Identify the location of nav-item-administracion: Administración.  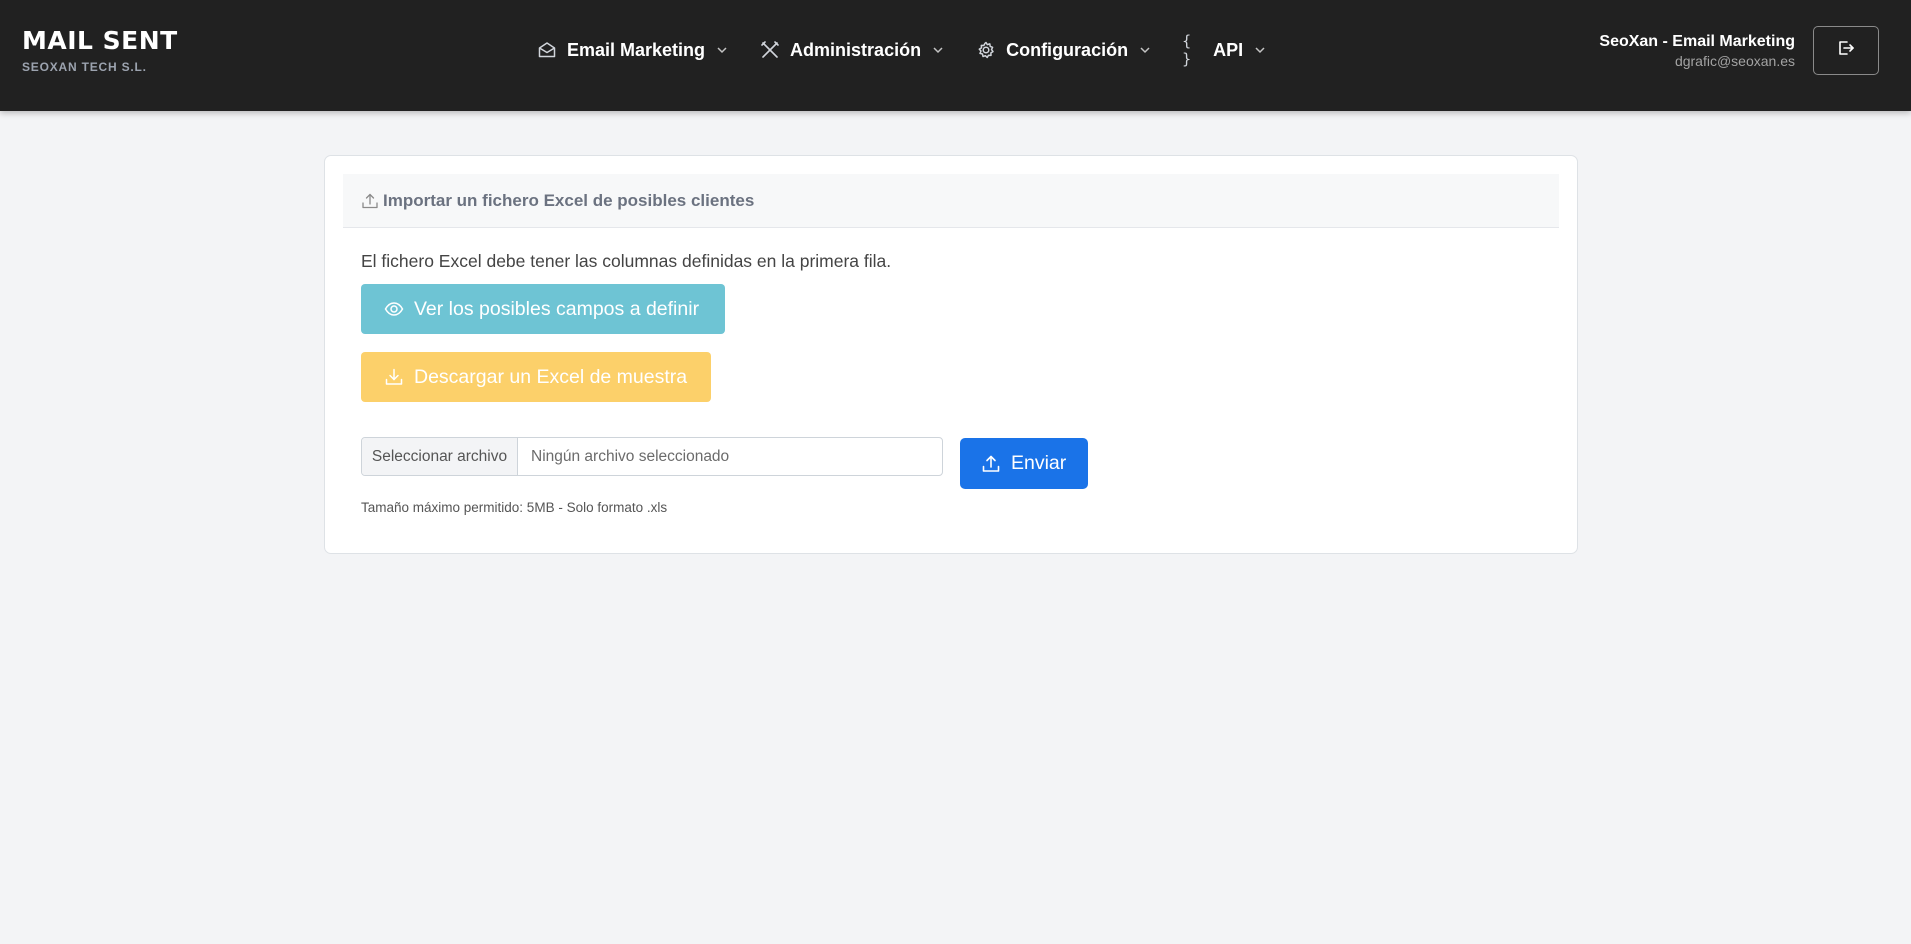
(852, 50).